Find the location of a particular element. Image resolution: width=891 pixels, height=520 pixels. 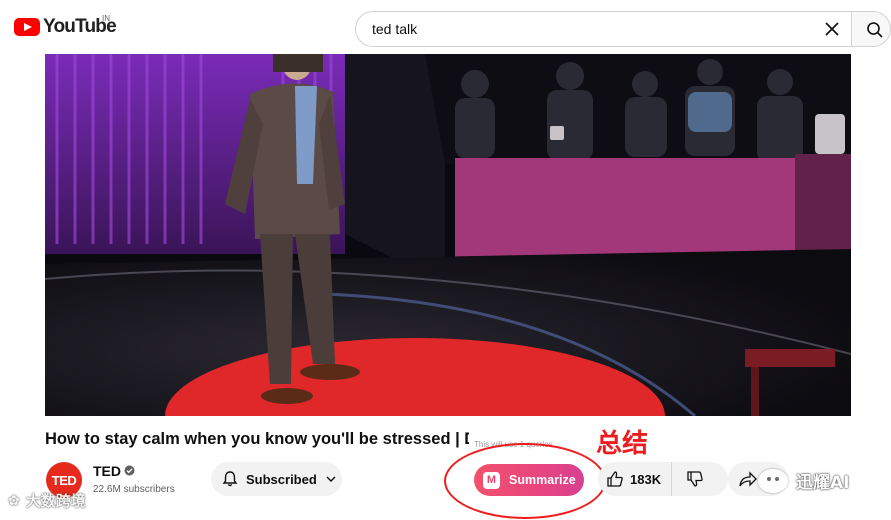

summarize-button: M Summarize is located at coordinates (529, 480).